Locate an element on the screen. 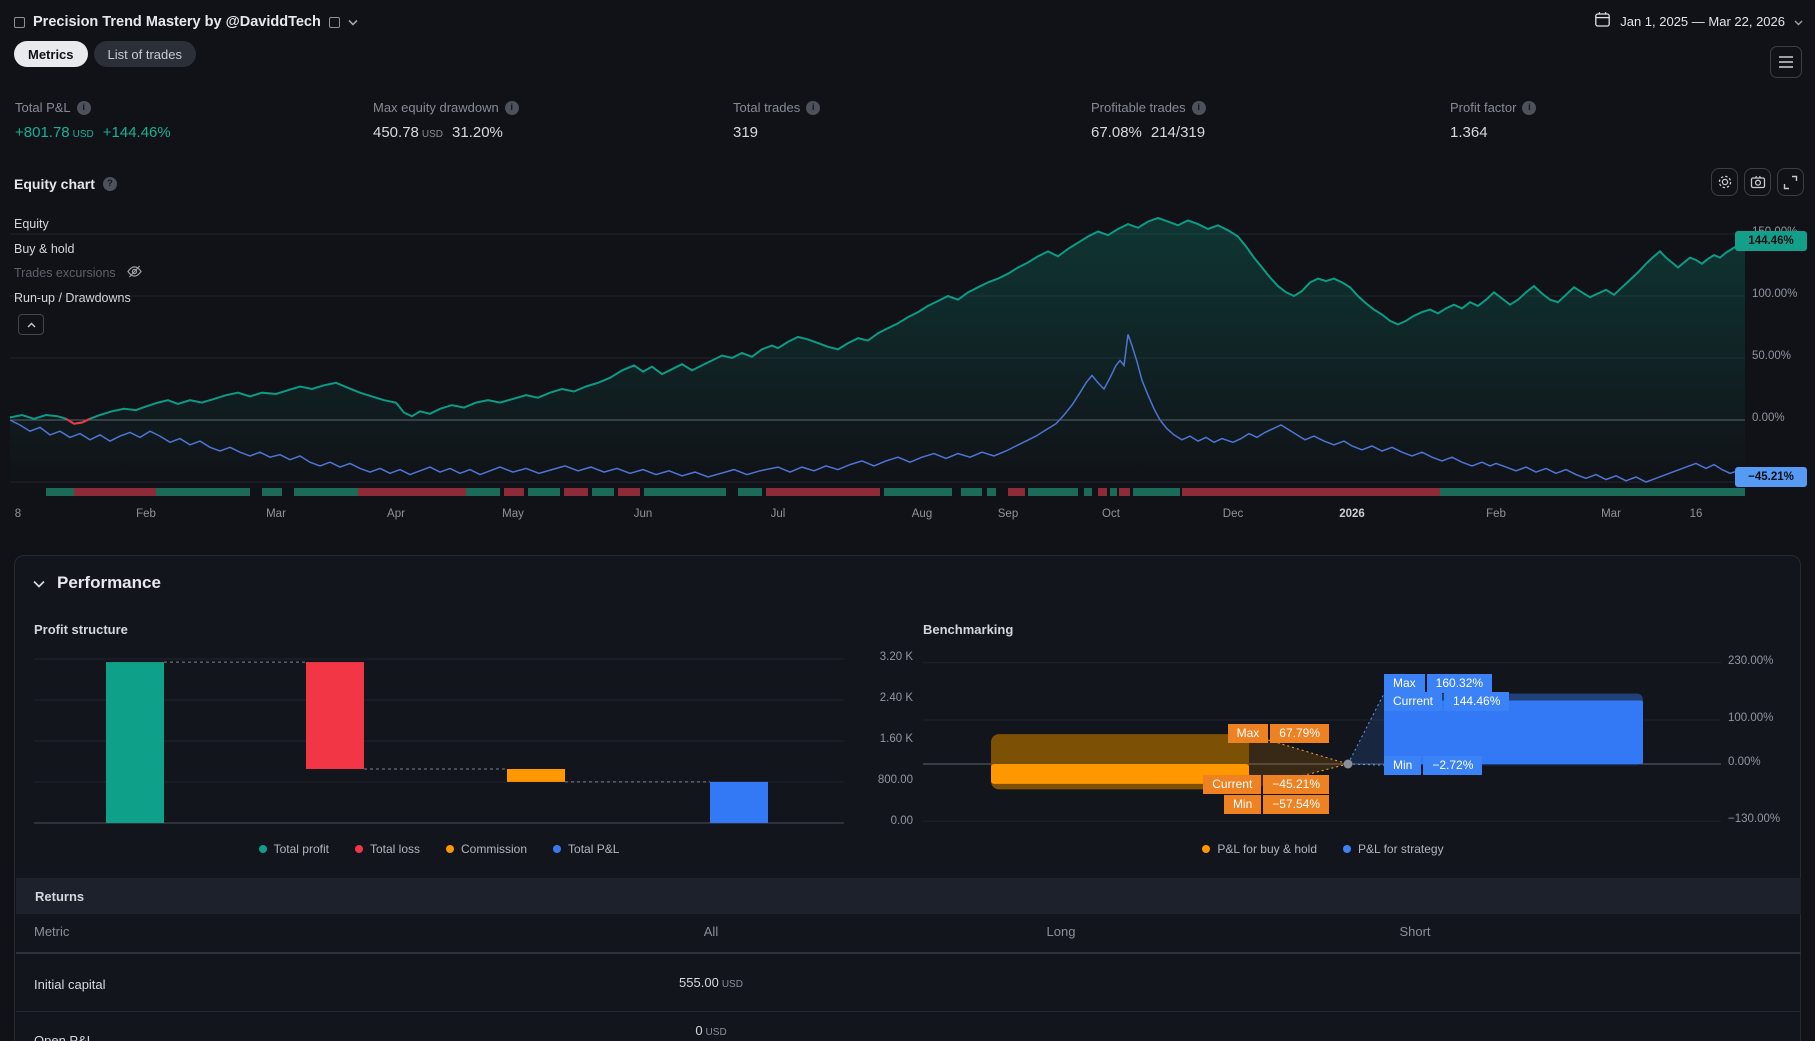 The width and height of the screenshot is (1815, 1041). buyhold-value-badge: −45.21% is located at coordinates (1771, 477).